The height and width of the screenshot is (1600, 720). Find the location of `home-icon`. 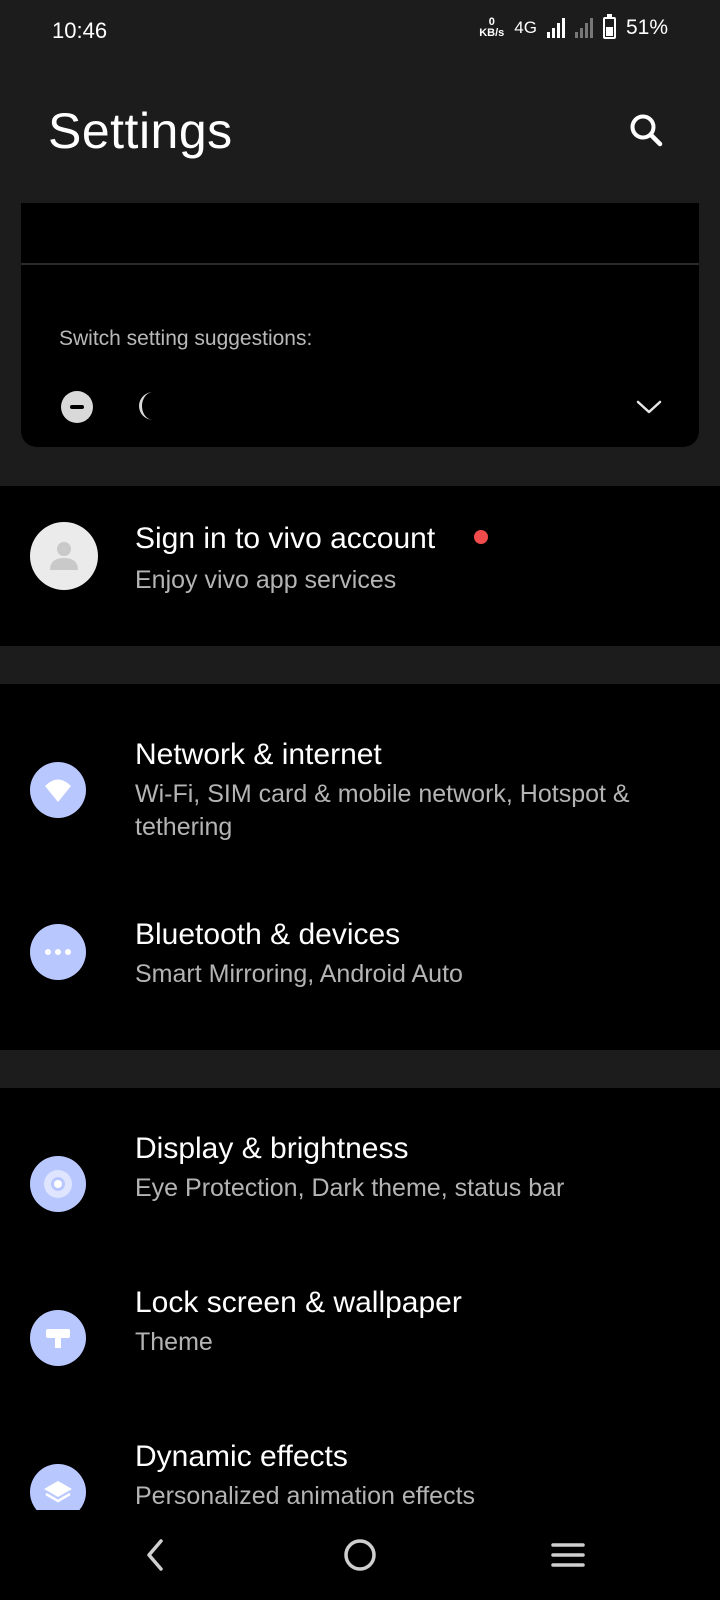

home-icon is located at coordinates (360, 1555).